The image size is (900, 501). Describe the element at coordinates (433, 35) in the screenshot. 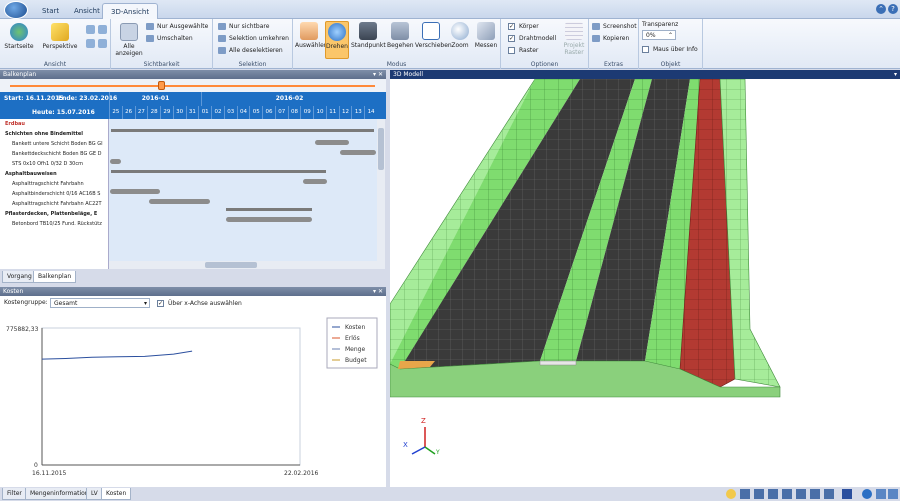

I see `verschieben-button: Verschieben` at that location.